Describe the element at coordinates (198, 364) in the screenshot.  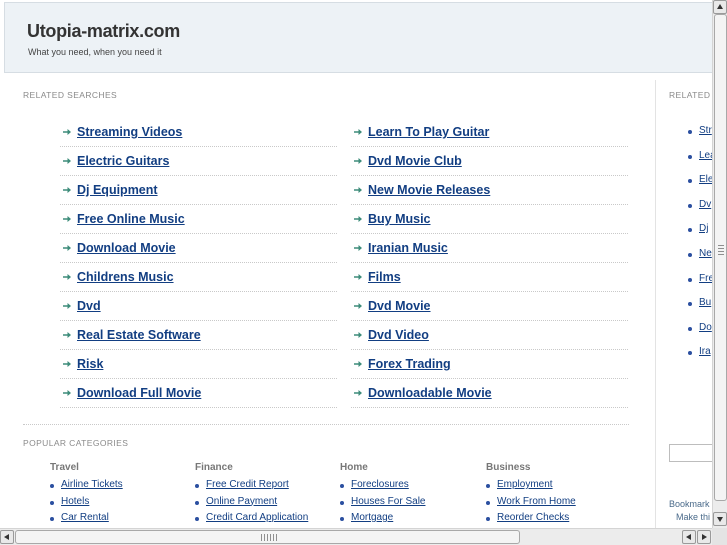
I see `related-search-item: Risk` at that location.